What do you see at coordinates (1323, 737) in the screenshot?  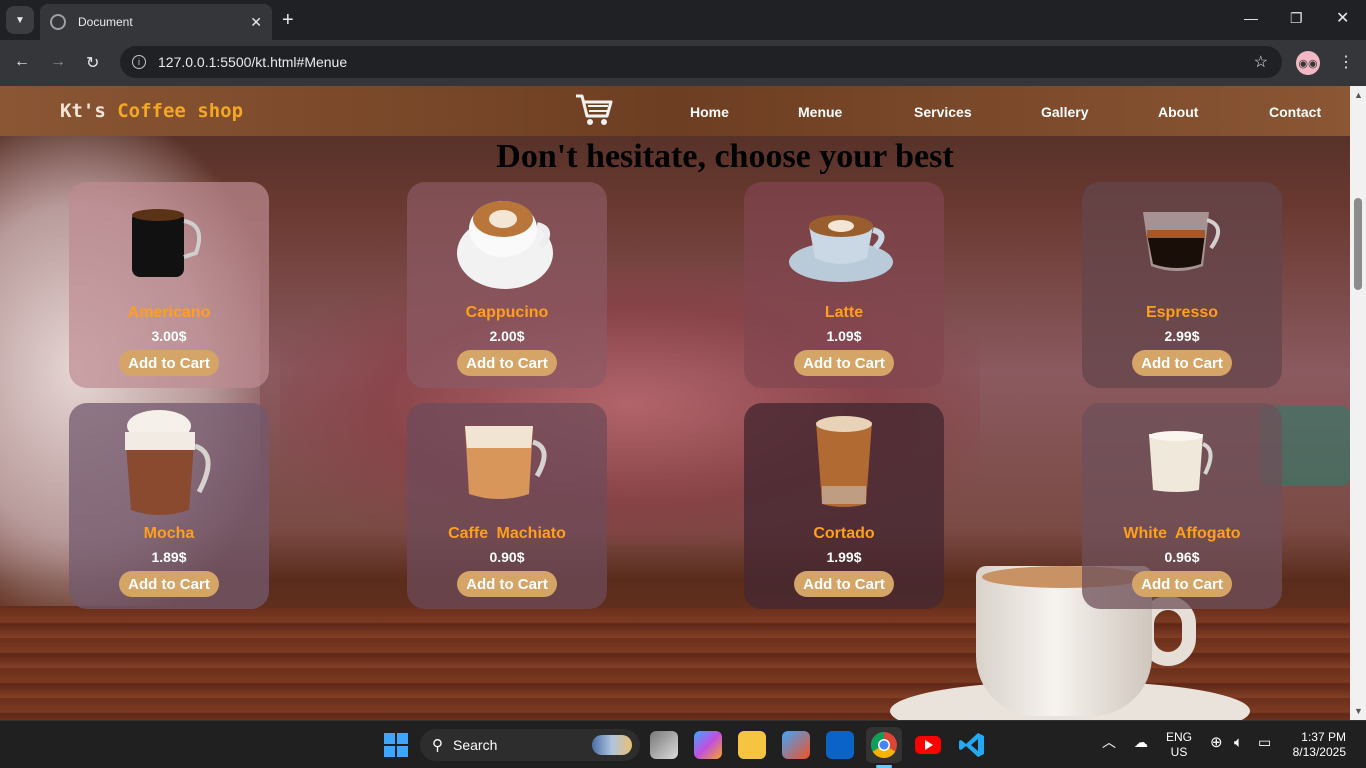 I see `clock-time: 1:37 PM` at bounding box center [1323, 737].